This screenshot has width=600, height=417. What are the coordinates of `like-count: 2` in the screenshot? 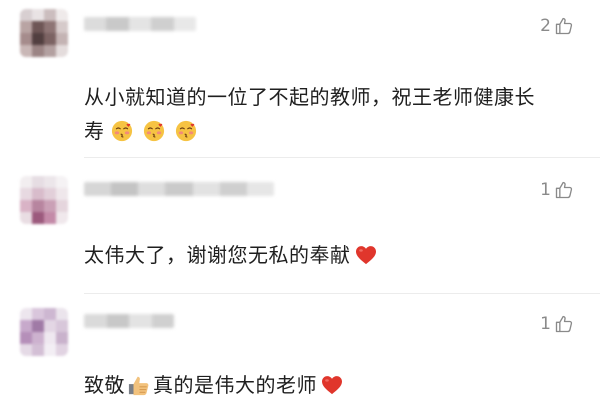 It's located at (545, 26).